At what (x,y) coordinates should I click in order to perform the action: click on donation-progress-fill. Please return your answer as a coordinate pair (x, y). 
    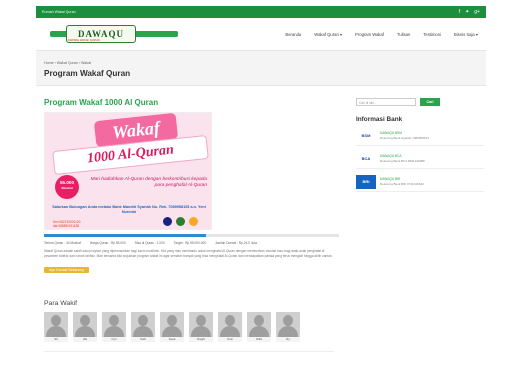
    Looking at the image, I should click on (125, 235).